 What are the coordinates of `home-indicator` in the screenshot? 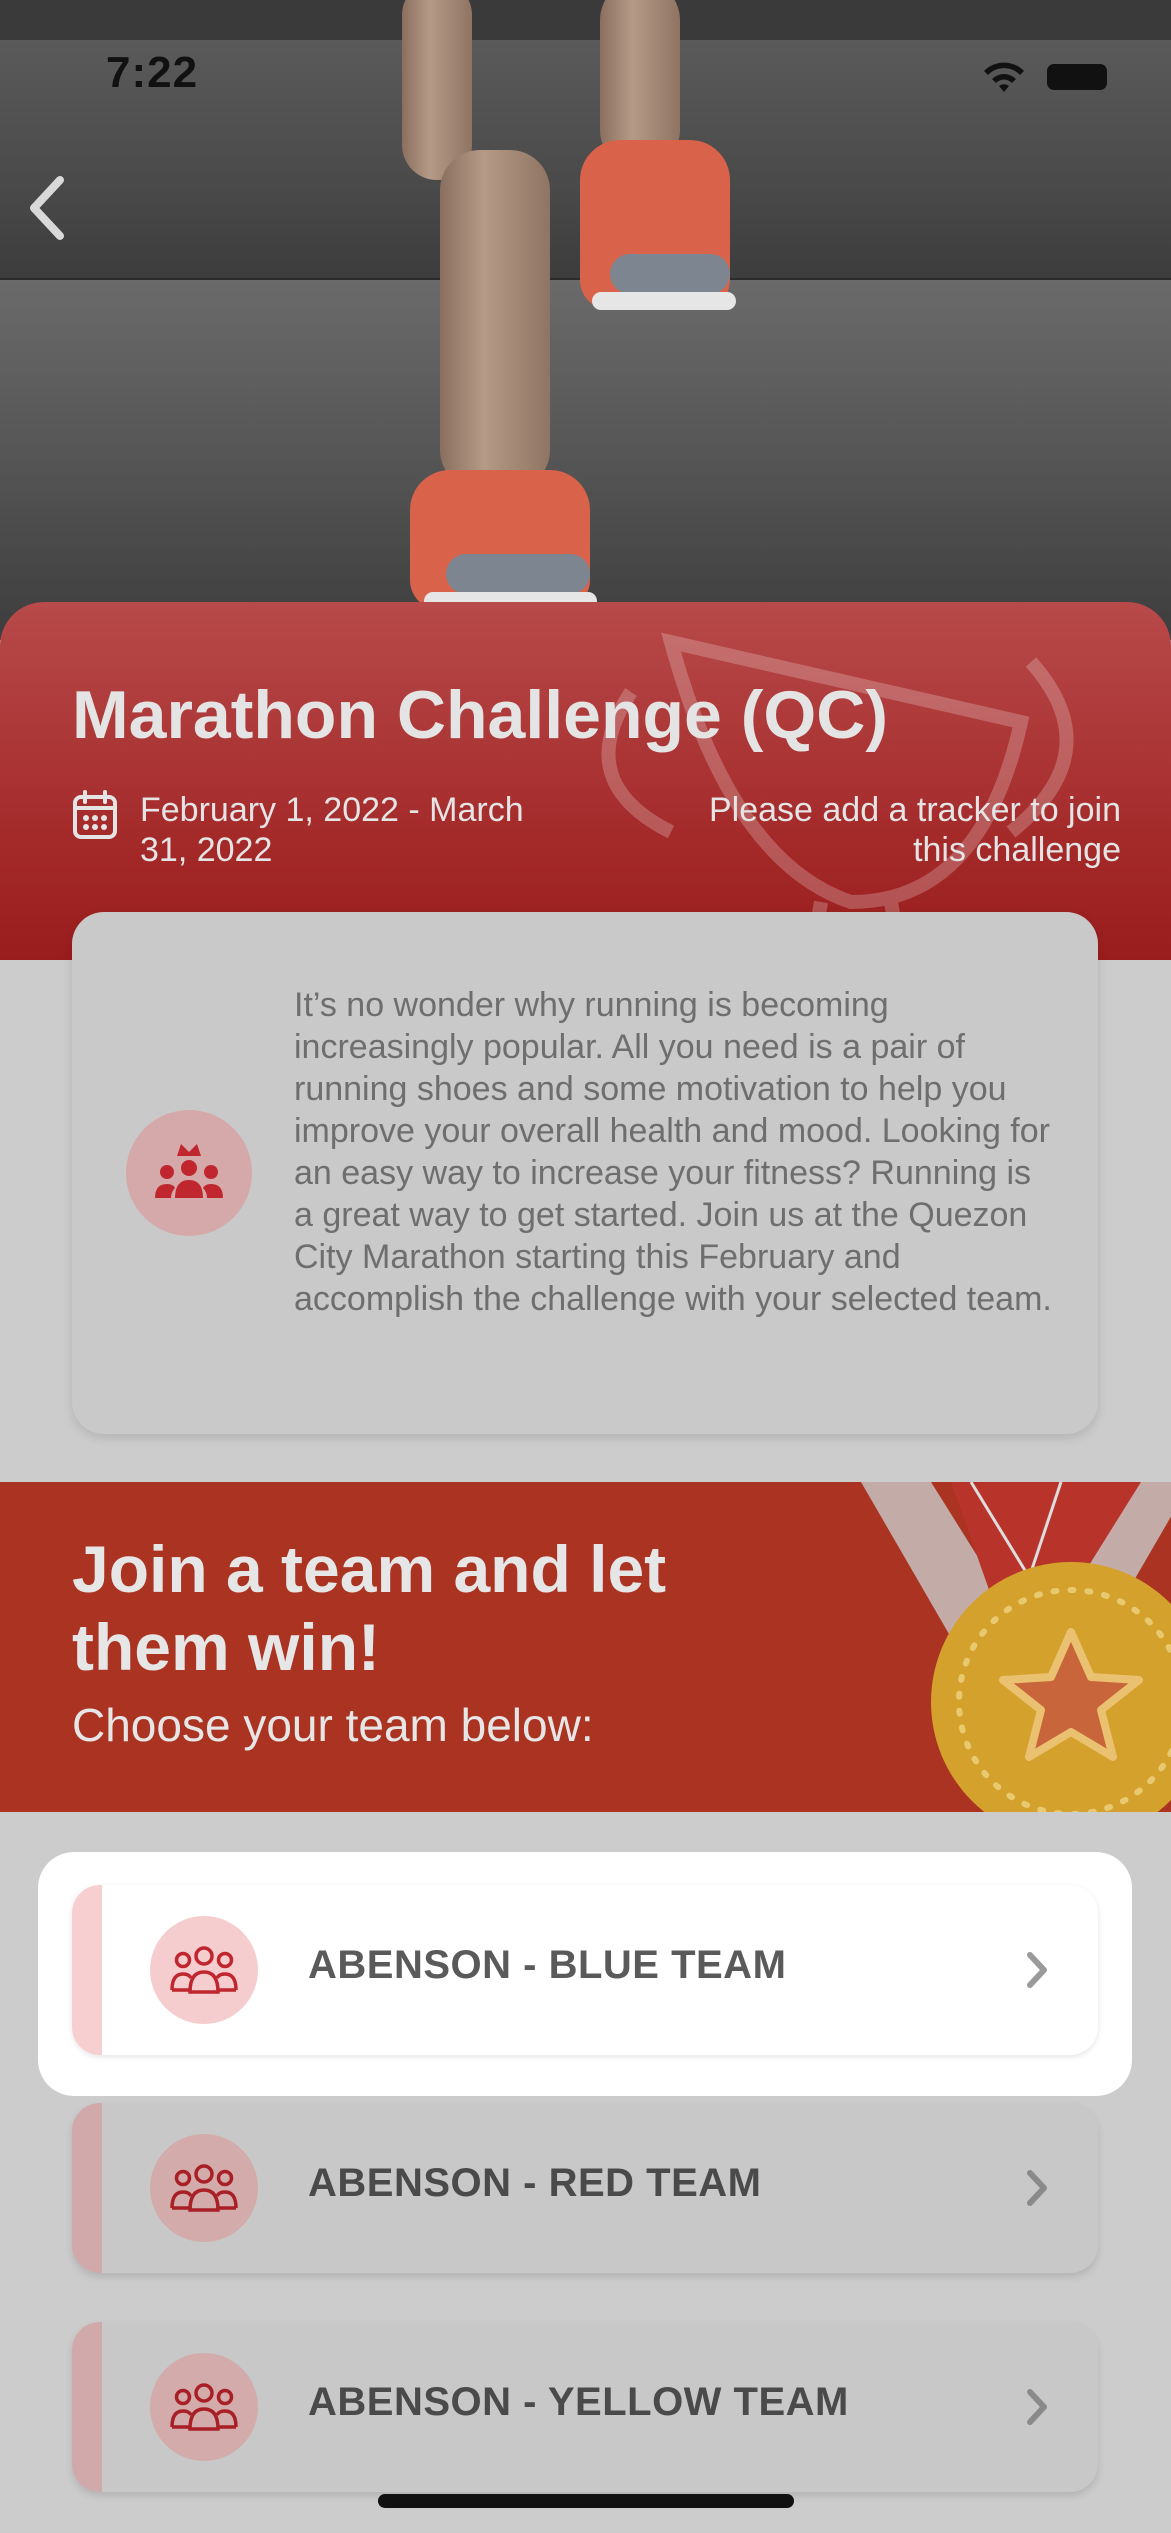 It's located at (586, 2501).